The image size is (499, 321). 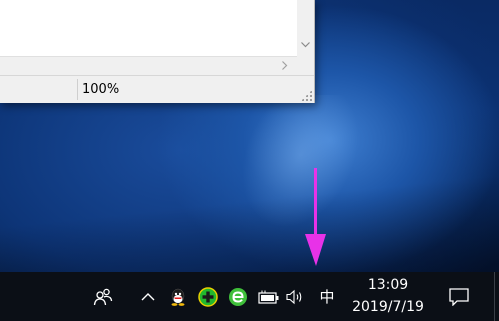 I want to click on pointing-arrow-icon, so click(x=315, y=217).